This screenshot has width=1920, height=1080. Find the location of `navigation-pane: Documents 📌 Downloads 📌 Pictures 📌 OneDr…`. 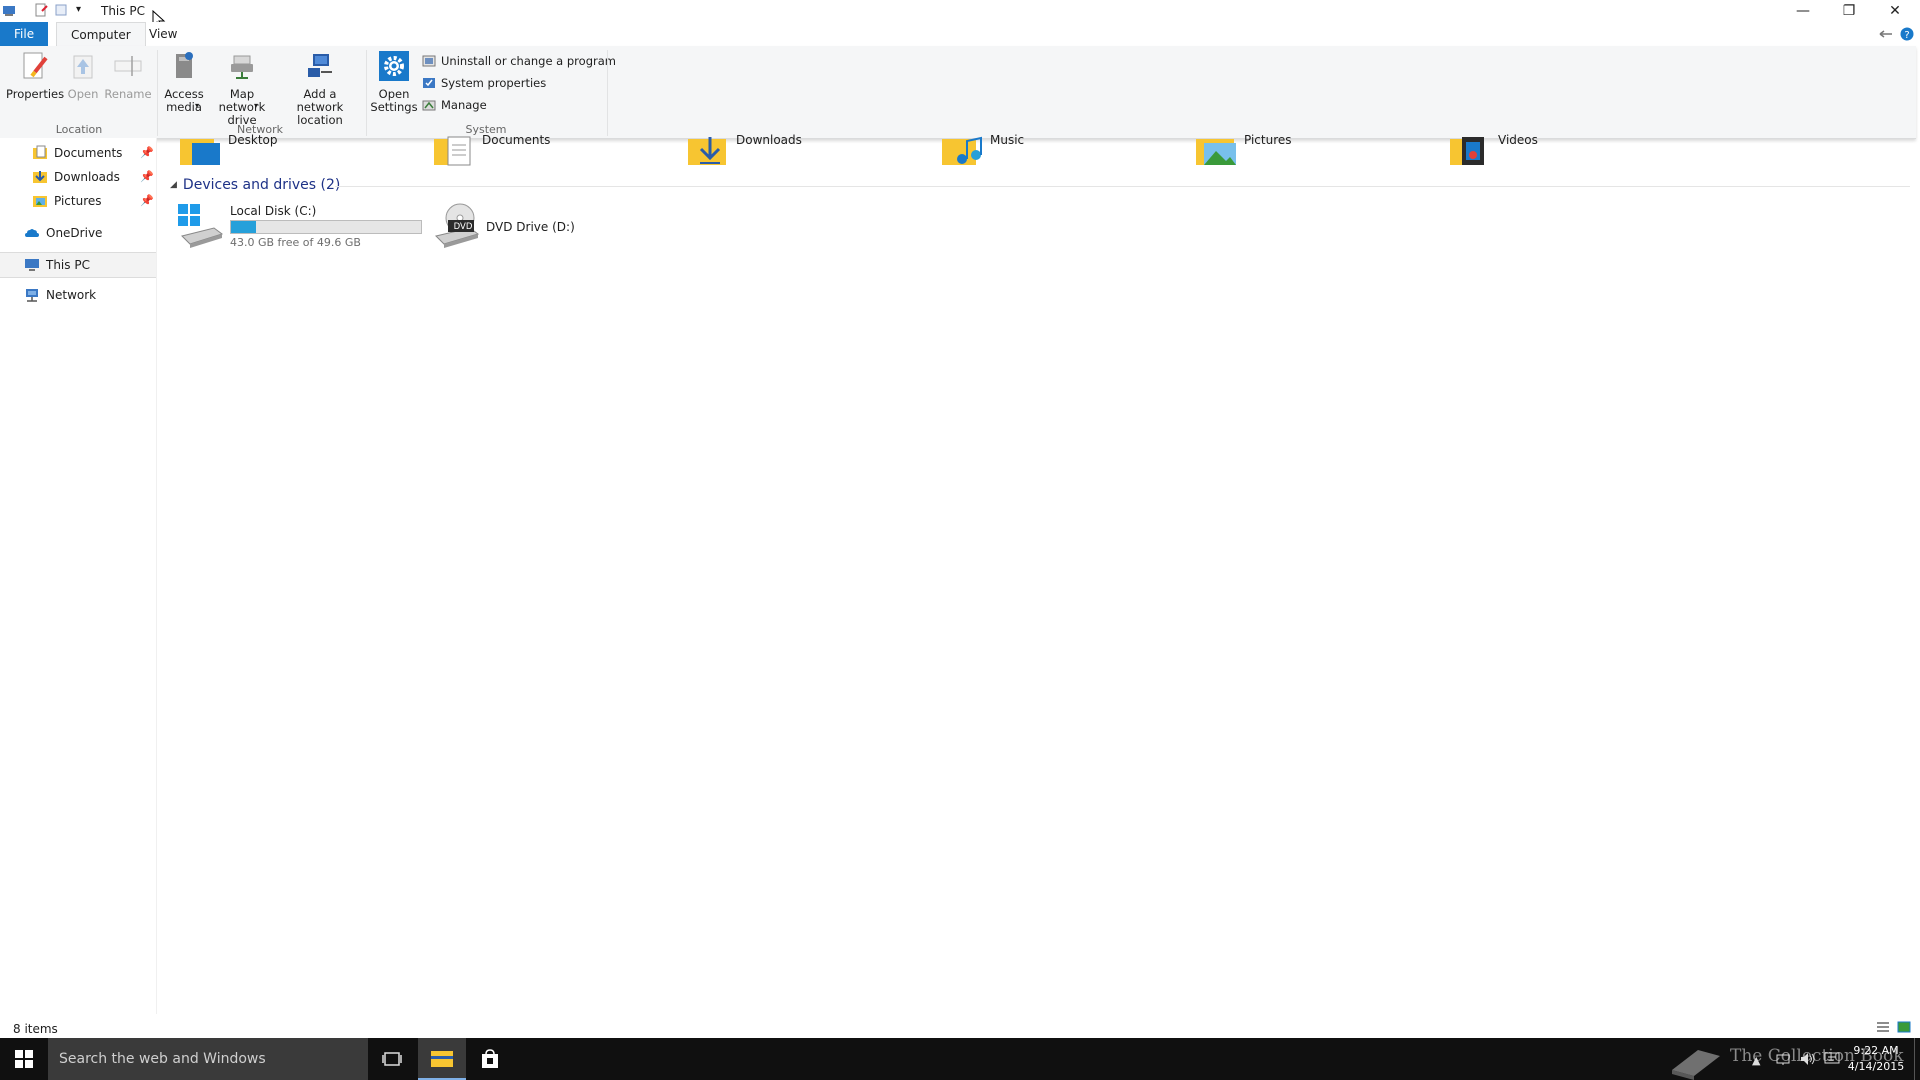

navigation-pane: Documents 📌 Downloads 📌 Pictures 📌 OneDr… is located at coordinates (78, 576).